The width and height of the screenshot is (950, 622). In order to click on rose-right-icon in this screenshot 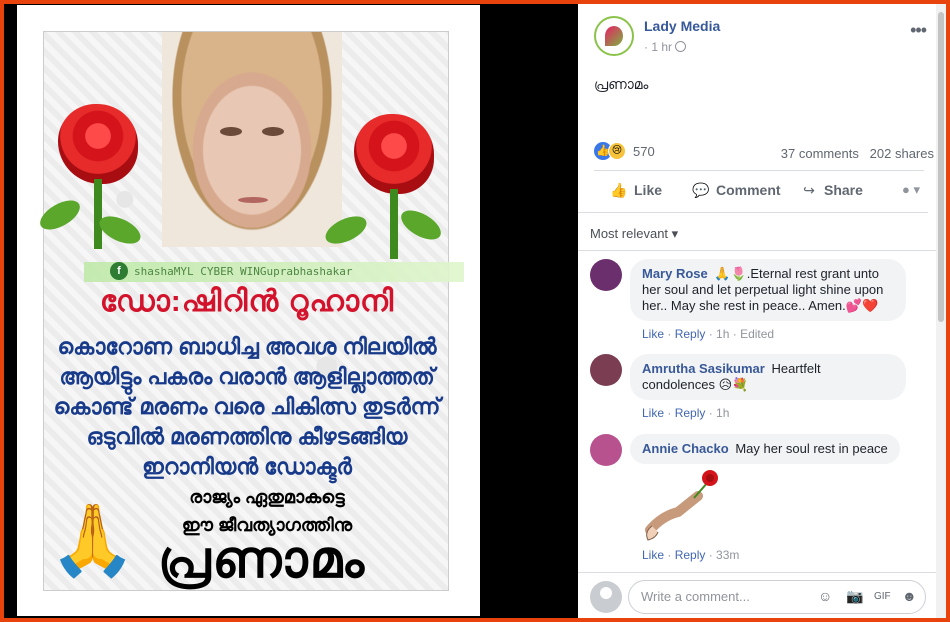, I will do `click(383, 186)`.